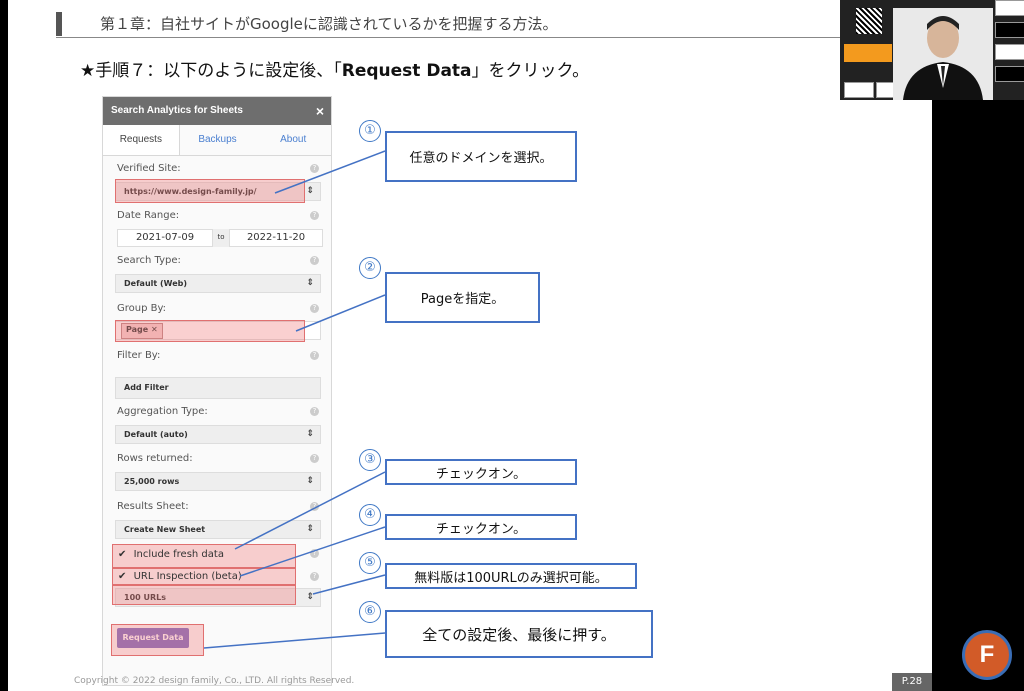 The height and width of the screenshot is (691, 1024). I want to click on callout-6: 全ての設定後、最後に押す。, so click(519, 634).